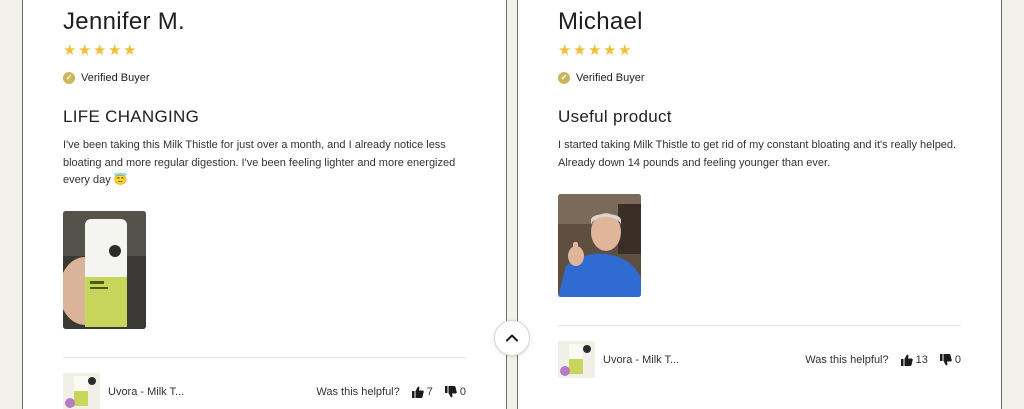  I want to click on upvote-button: 13, so click(914, 359).